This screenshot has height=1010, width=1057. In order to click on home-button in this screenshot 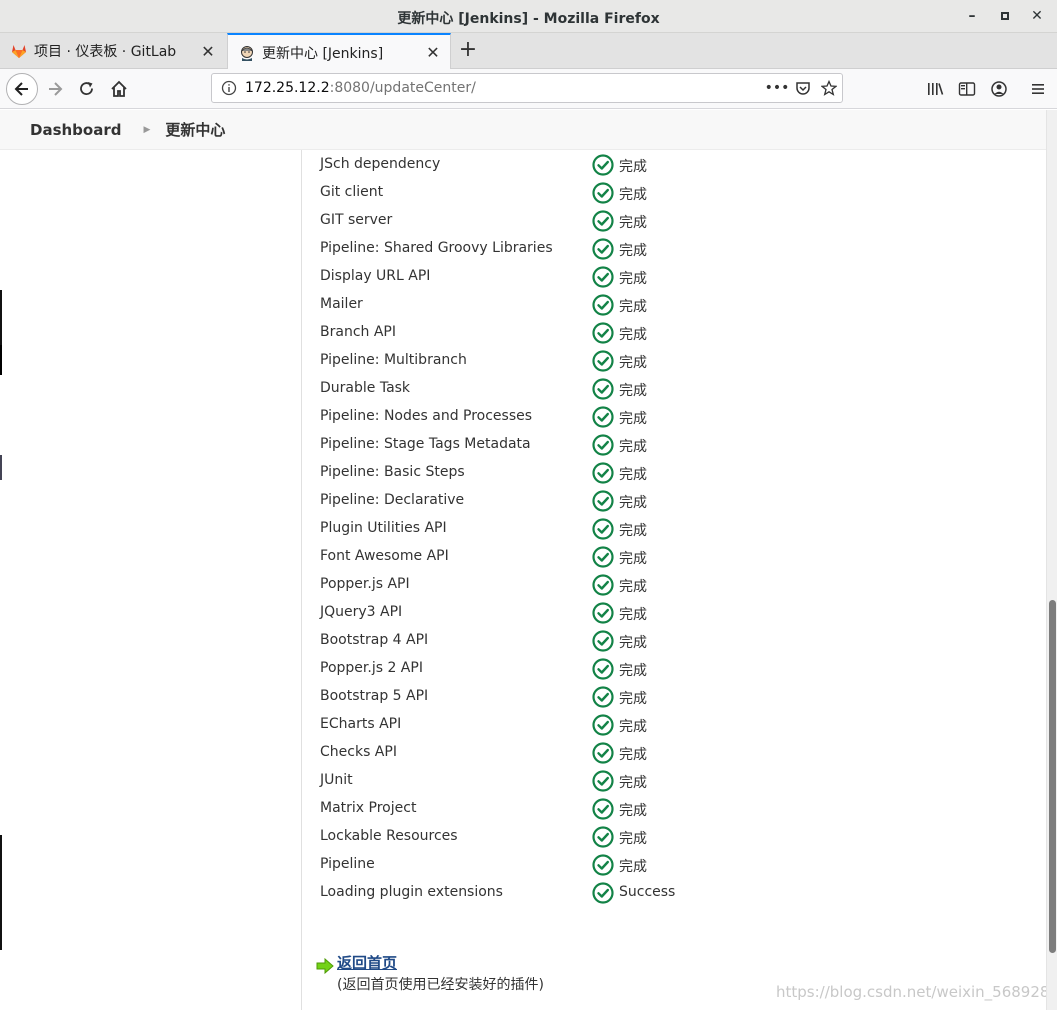, I will do `click(119, 89)`.